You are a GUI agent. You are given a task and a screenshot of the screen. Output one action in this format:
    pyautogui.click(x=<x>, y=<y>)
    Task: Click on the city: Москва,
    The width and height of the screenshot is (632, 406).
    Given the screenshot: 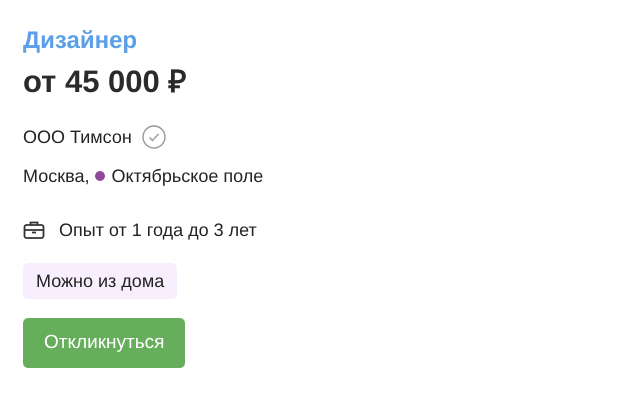 What is the action you would take?
    pyautogui.click(x=56, y=176)
    